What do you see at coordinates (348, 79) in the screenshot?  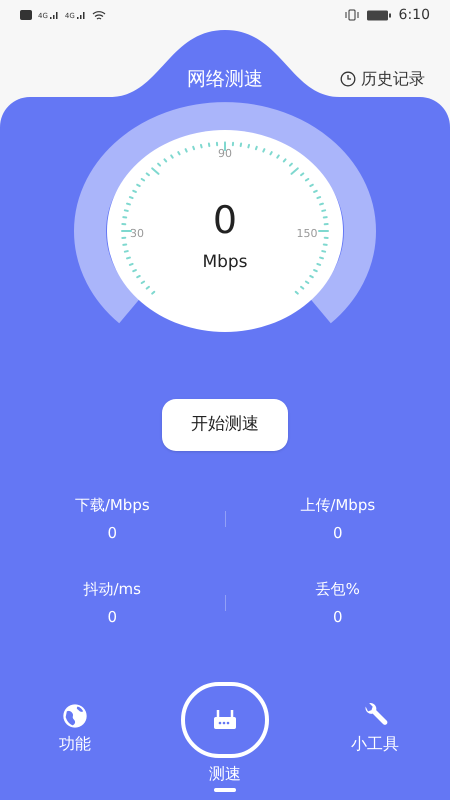 I see `clock-icon` at bounding box center [348, 79].